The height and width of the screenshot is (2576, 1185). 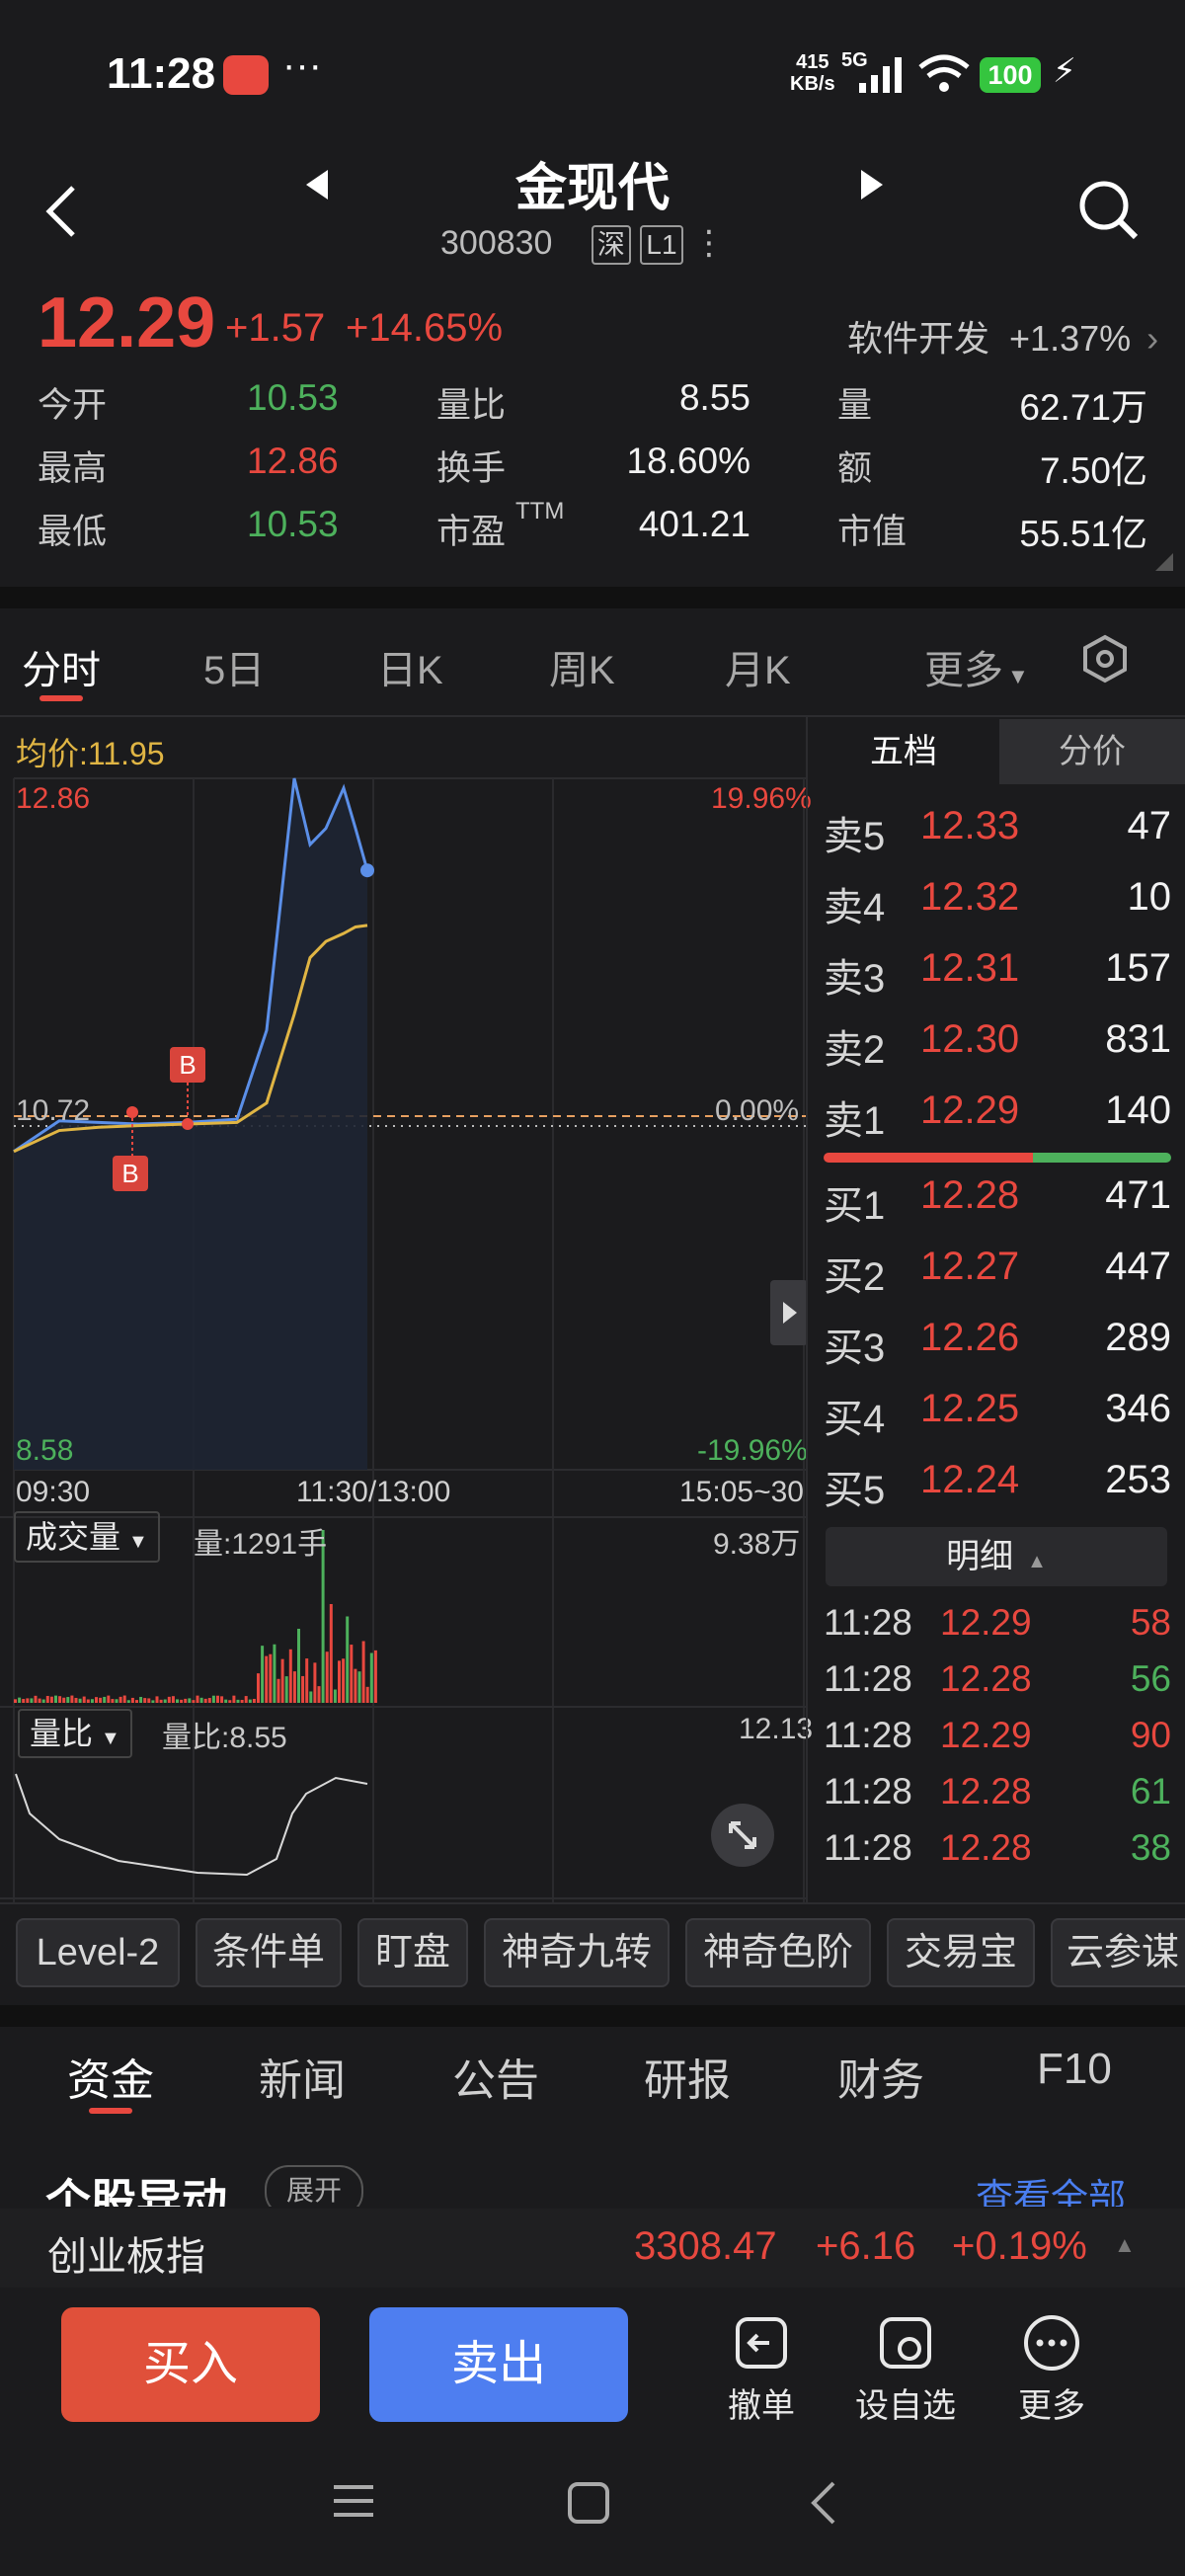 What do you see at coordinates (929, 1158) in the screenshot?
I see `ask-bid-ratio-bar-ask` at bounding box center [929, 1158].